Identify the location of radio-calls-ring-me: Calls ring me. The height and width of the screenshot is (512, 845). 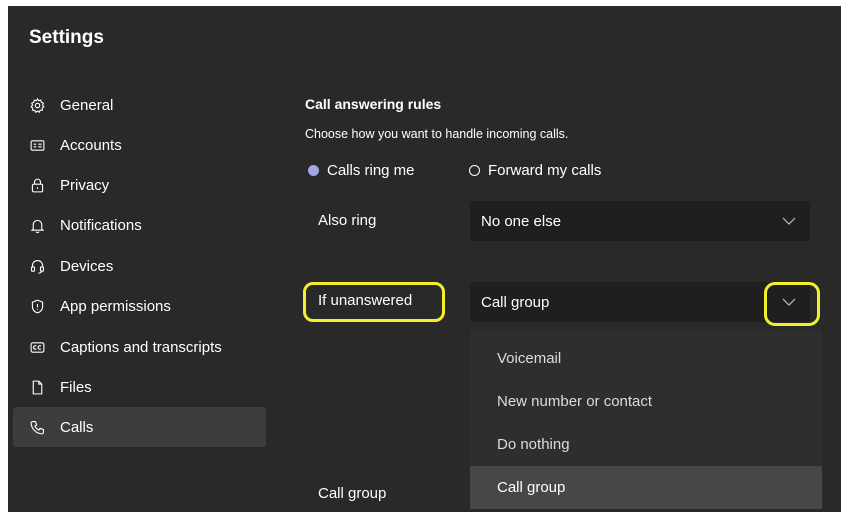
(361, 170).